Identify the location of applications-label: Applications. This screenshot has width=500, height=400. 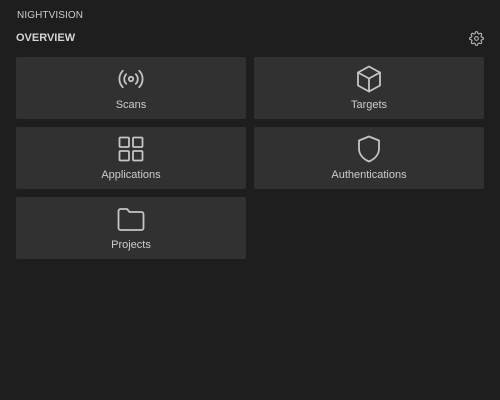
(131, 175).